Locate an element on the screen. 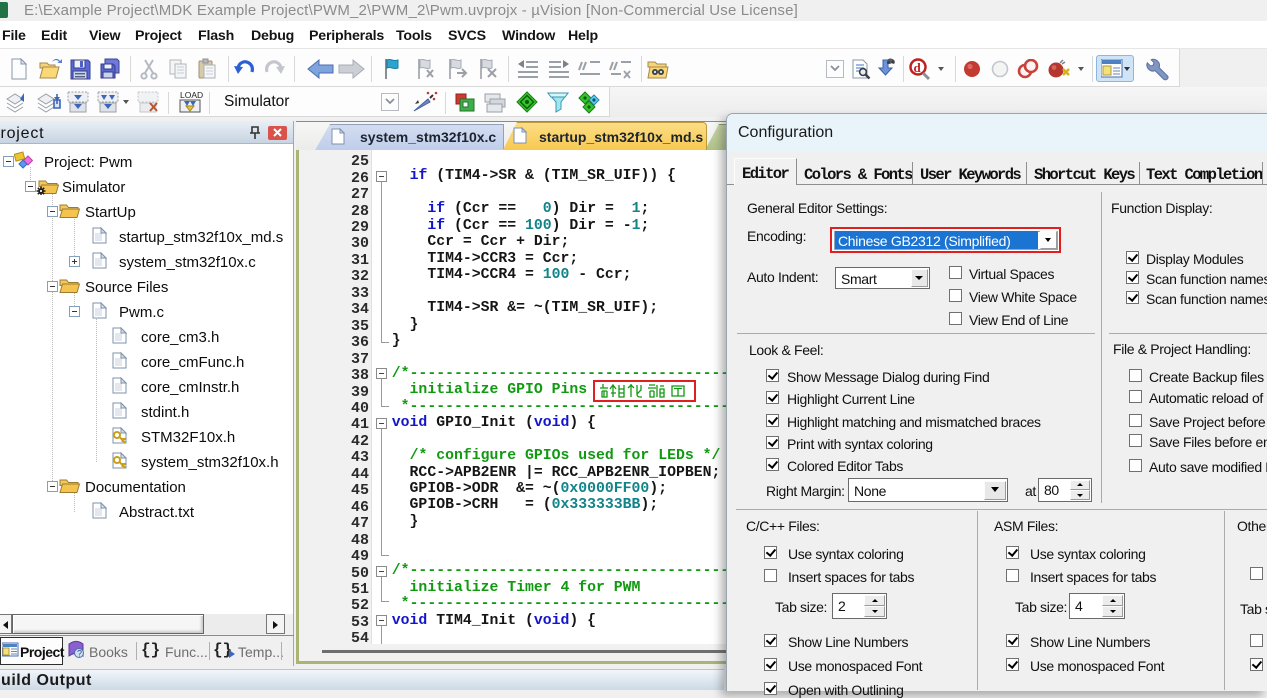  svg-text: LOAD is located at coordinates (191, 95).